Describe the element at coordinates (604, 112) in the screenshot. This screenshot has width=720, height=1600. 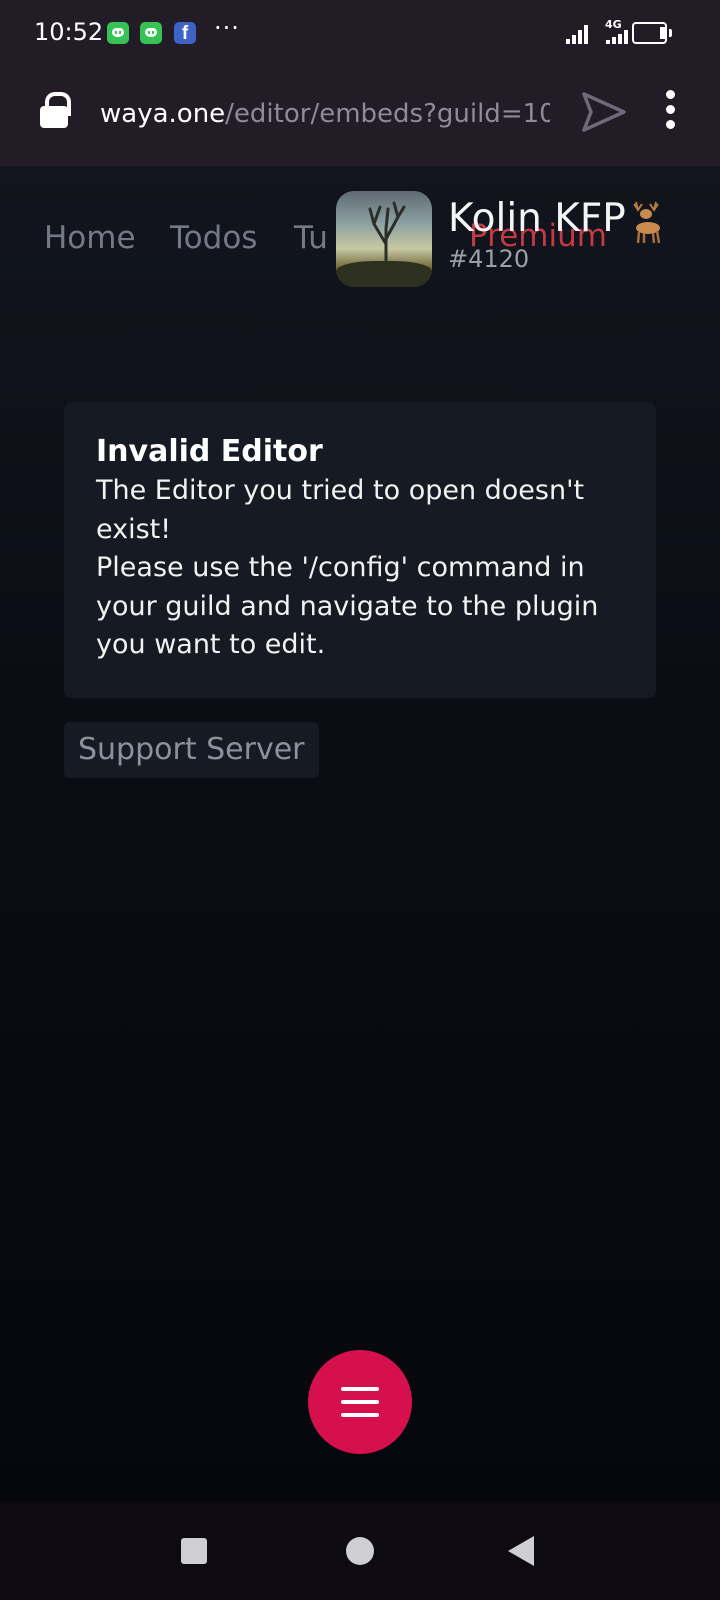
I see `send-icon` at that location.